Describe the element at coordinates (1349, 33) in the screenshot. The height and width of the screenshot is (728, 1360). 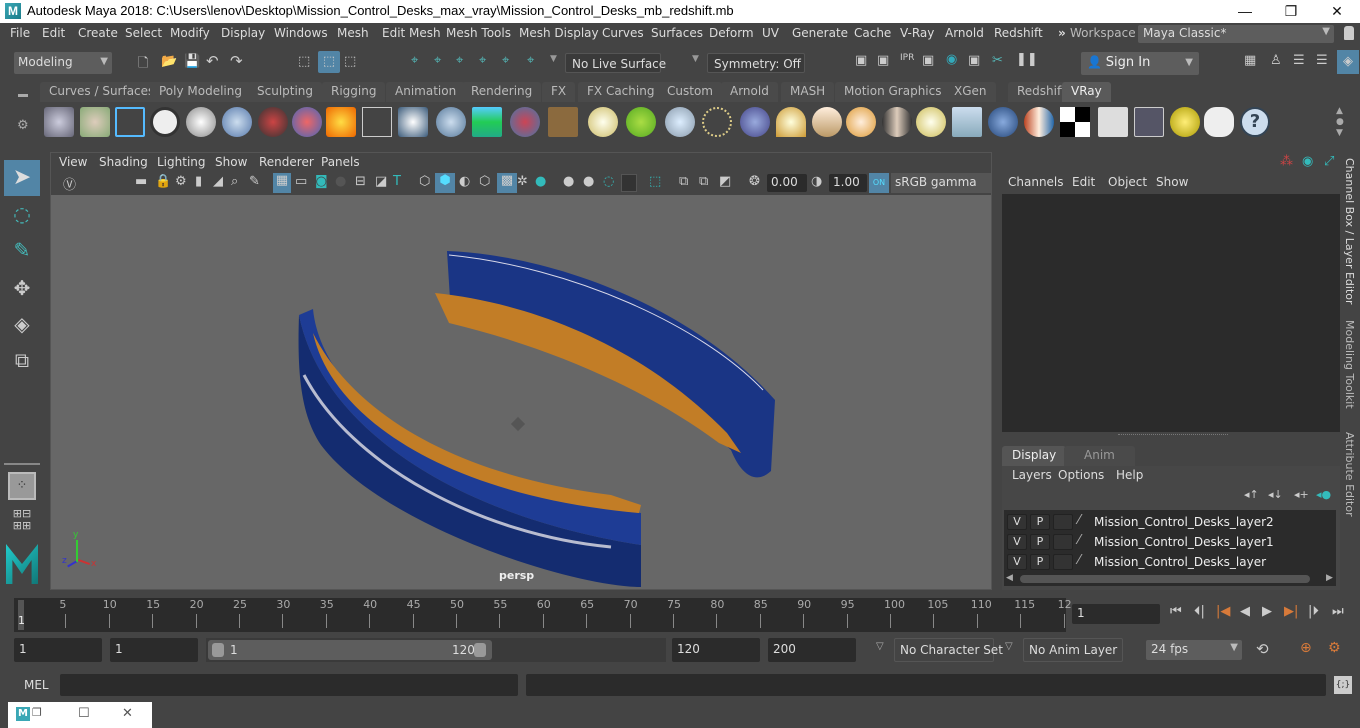
I see `lock-icon` at that location.